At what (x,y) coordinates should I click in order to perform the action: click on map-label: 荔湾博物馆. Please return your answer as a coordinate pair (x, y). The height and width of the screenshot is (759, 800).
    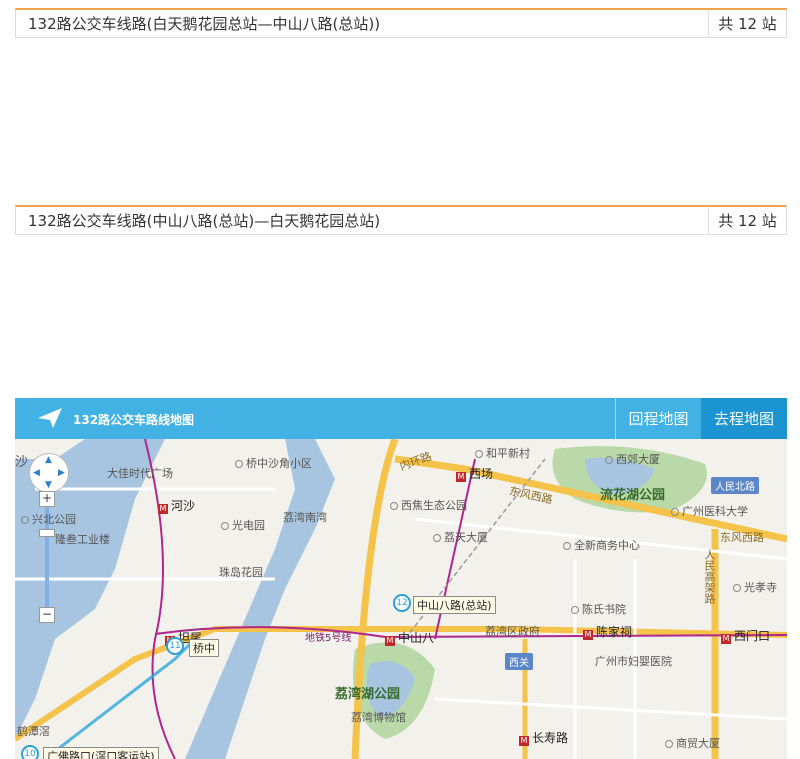
    Looking at the image, I should click on (378, 717).